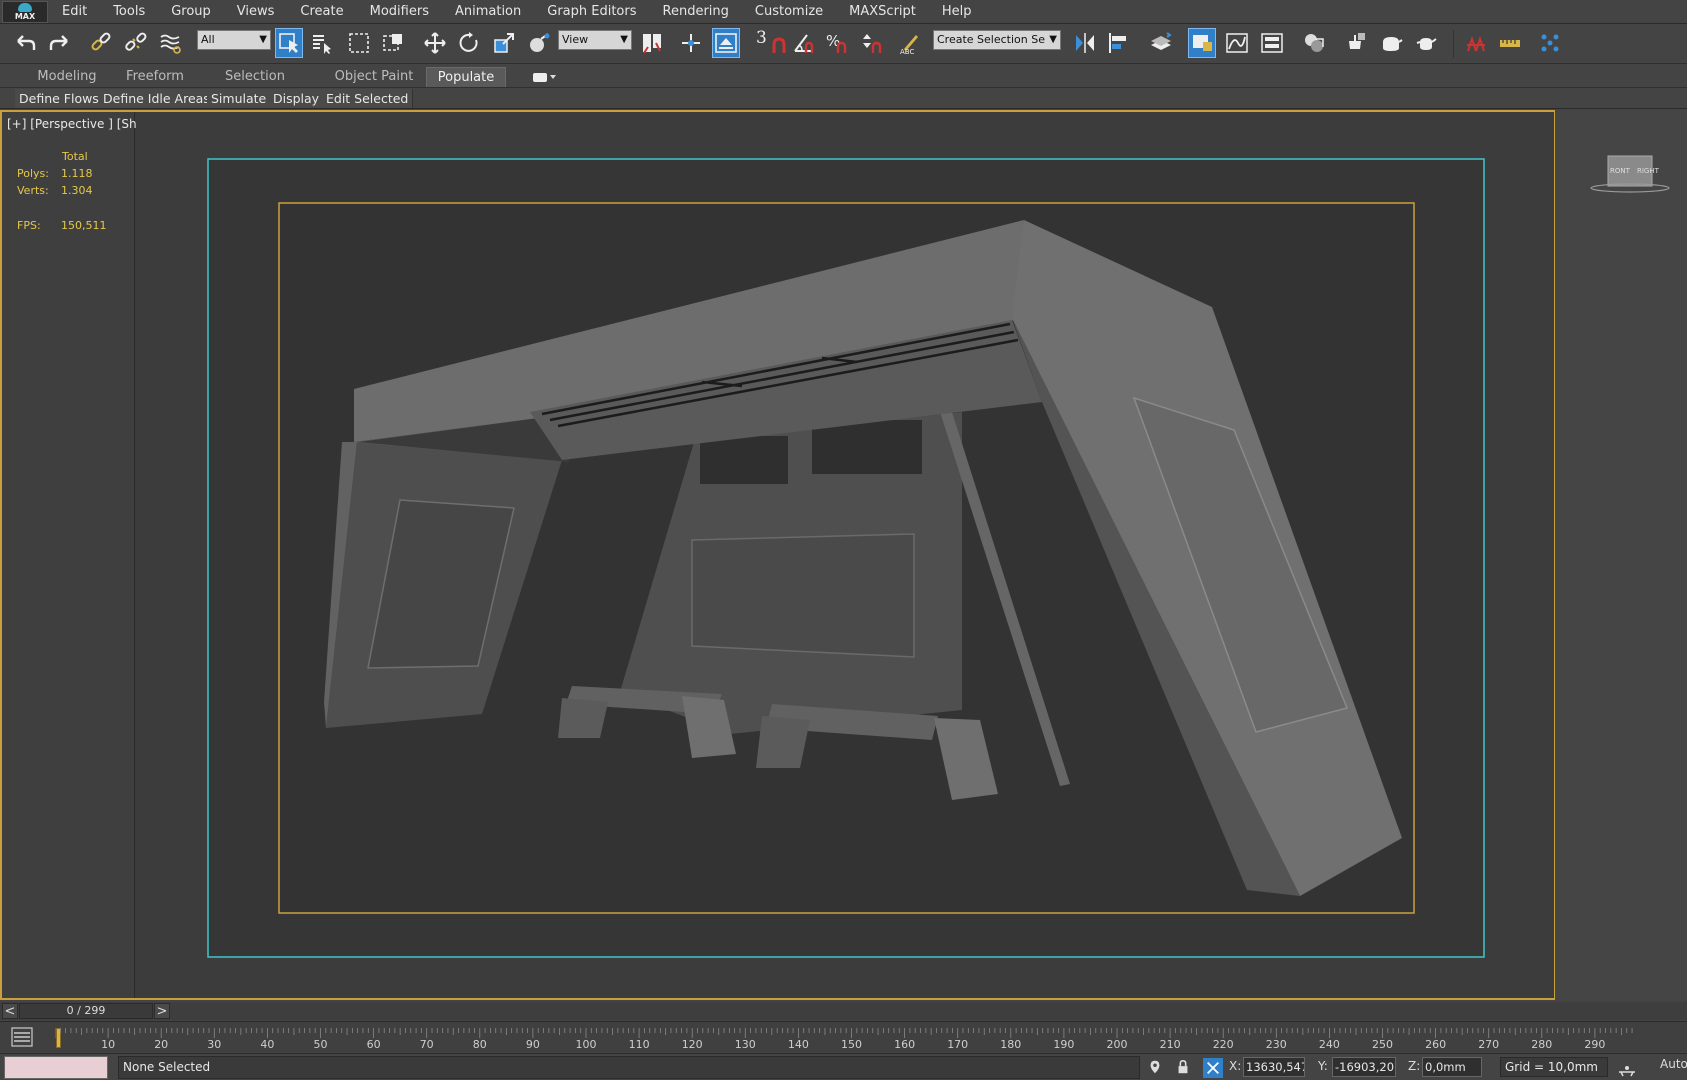 The image size is (1687, 1080). What do you see at coordinates (1426, 43) in the screenshot?
I see `render-production-icon` at bounding box center [1426, 43].